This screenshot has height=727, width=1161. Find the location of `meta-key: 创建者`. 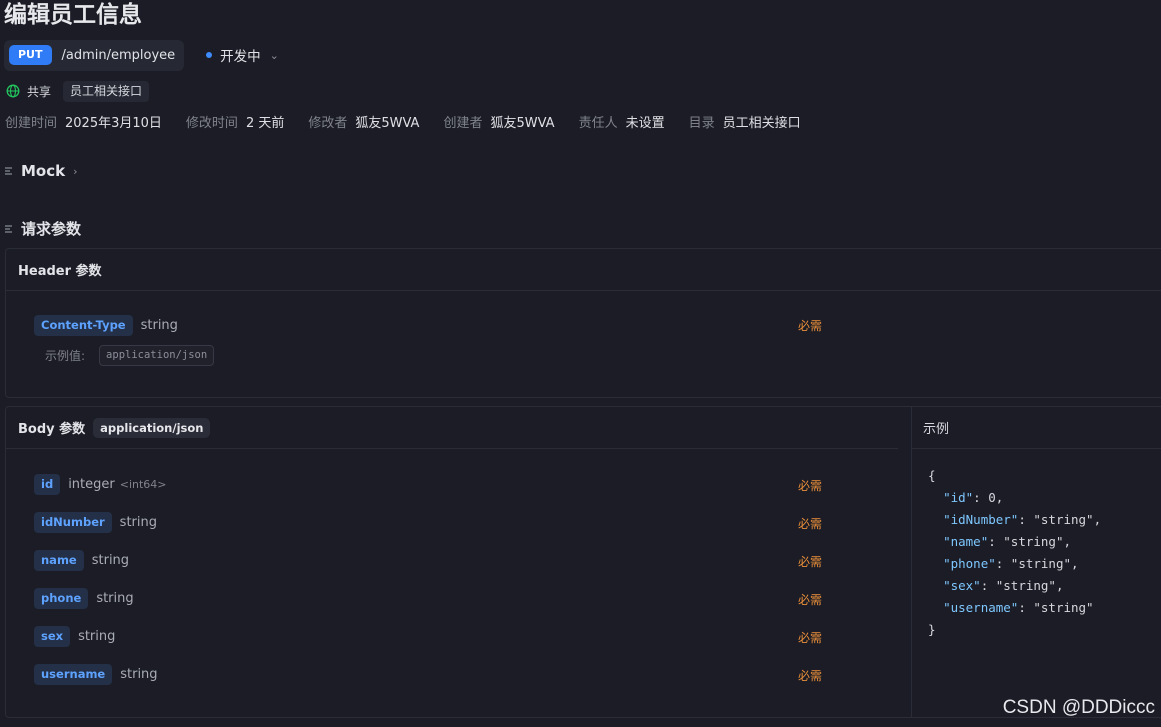

meta-key: 创建者 is located at coordinates (463, 123).